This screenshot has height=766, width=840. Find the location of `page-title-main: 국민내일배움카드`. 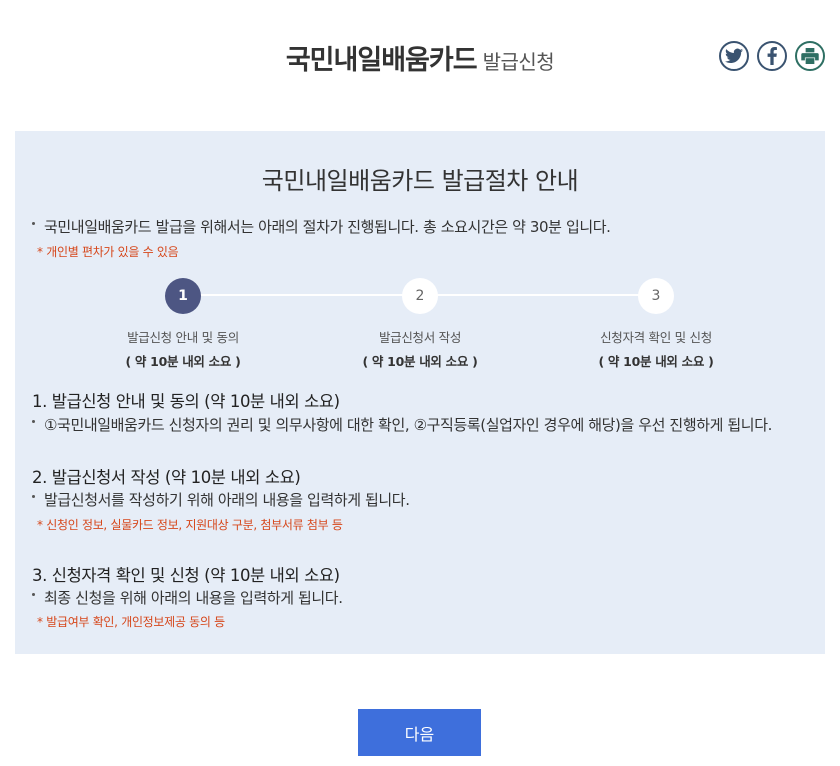

page-title-main: 국민내일배움카드 is located at coordinates (381, 60).